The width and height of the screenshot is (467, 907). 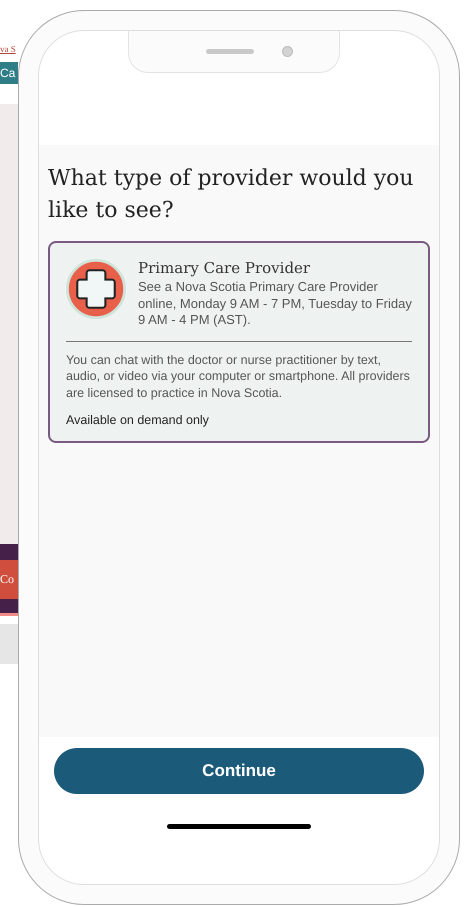 What do you see at coordinates (287, 51) in the screenshot?
I see `camera-icon` at bounding box center [287, 51].